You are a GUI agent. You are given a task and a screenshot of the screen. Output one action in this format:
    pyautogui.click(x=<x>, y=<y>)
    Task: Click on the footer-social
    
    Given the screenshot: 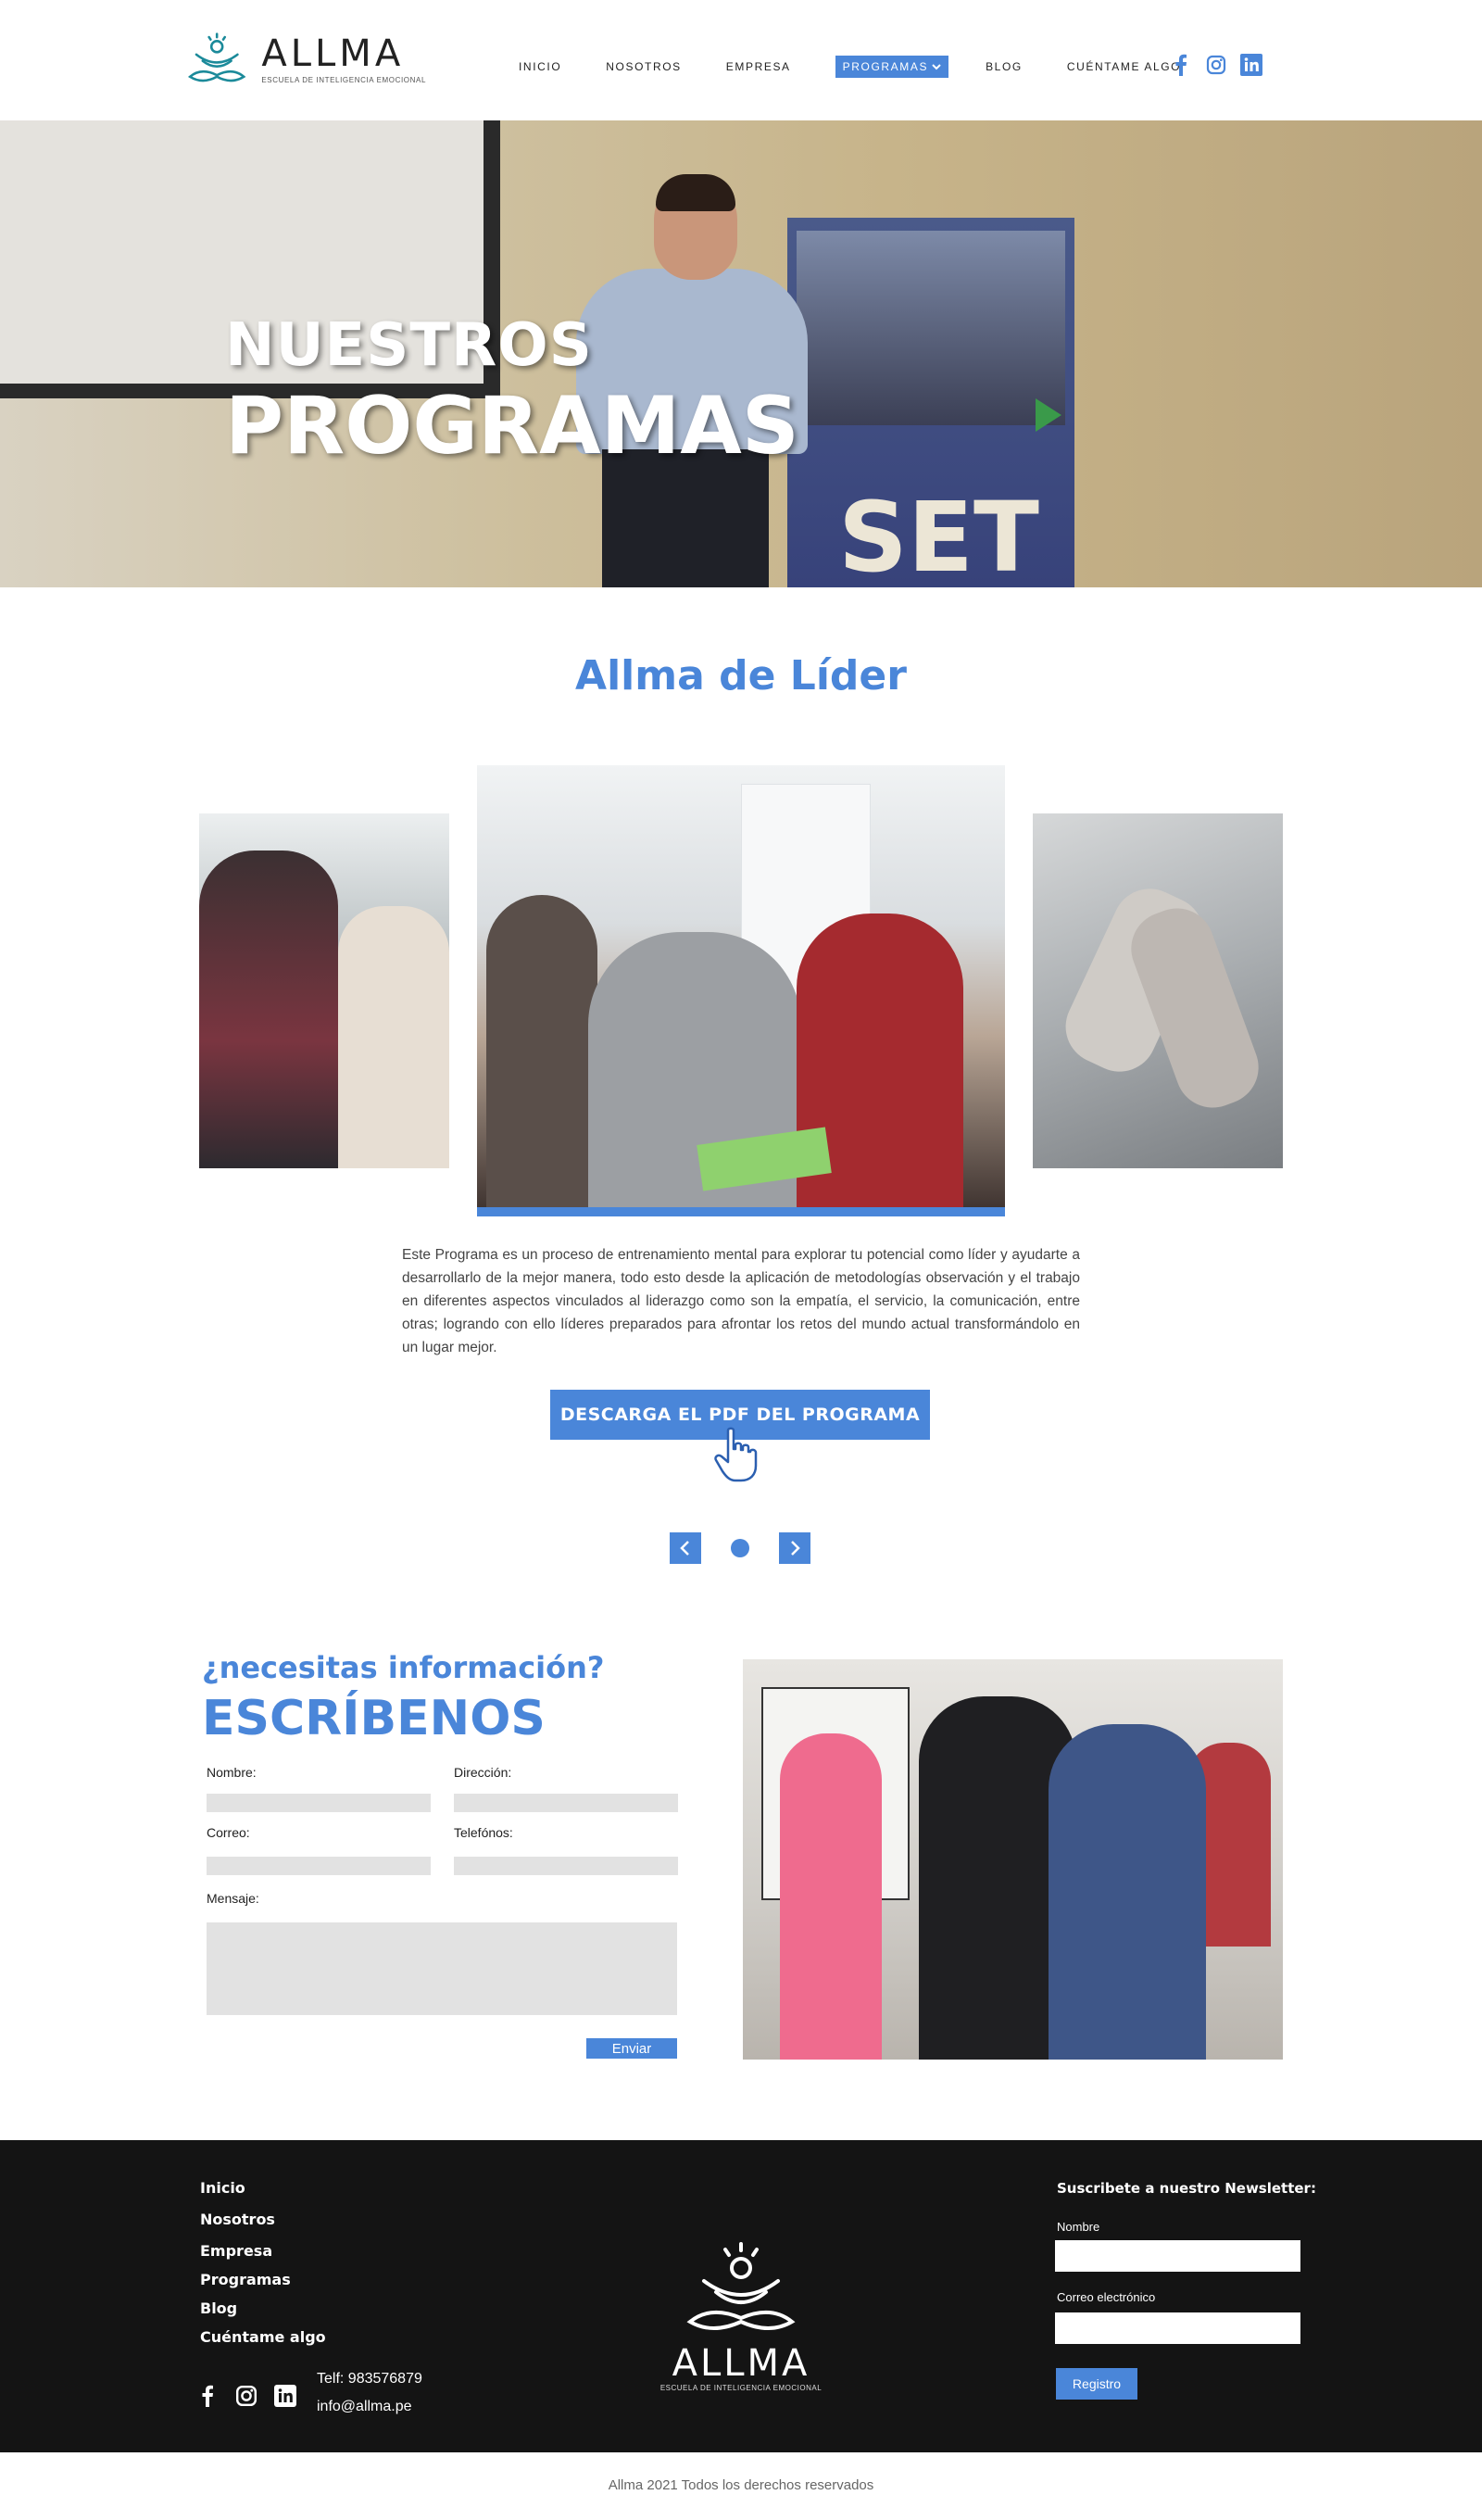 What is the action you would take?
    pyautogui.click(x=253, y=2396)
    